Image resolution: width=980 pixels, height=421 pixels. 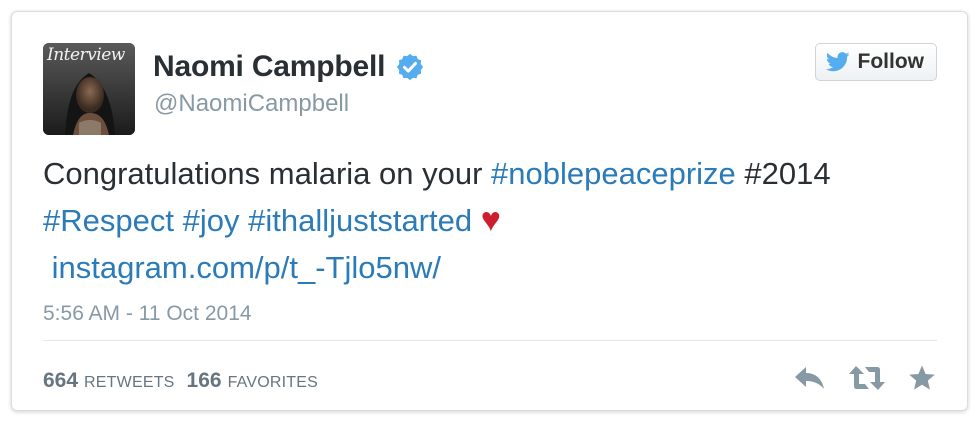 What do you see at coordinates (783, 173) in the screenshot?
I see `tweet-text-segment-2014: #2014` at bounding box center [783, 173].